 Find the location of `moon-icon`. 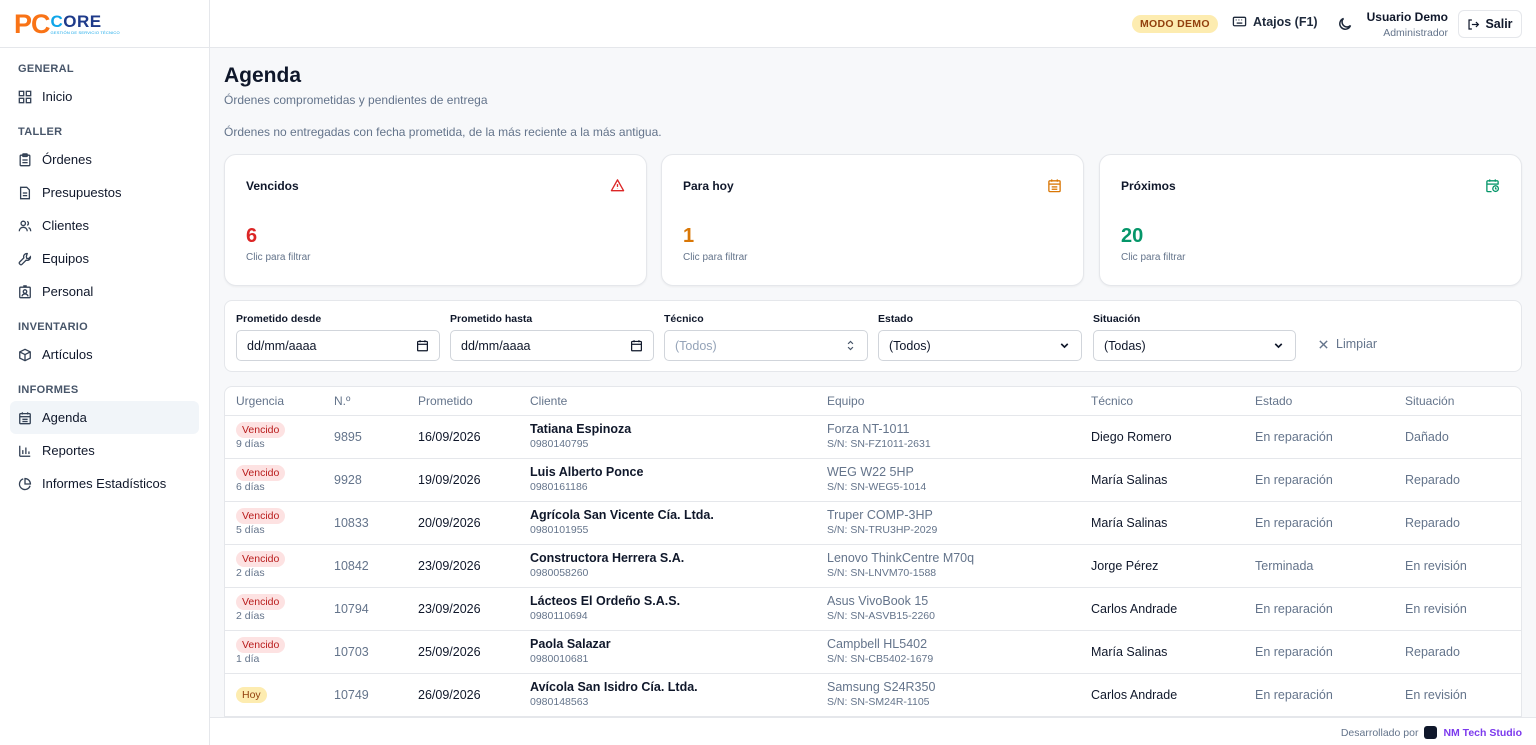

moon-icon is located at coordinates (1345, 24).